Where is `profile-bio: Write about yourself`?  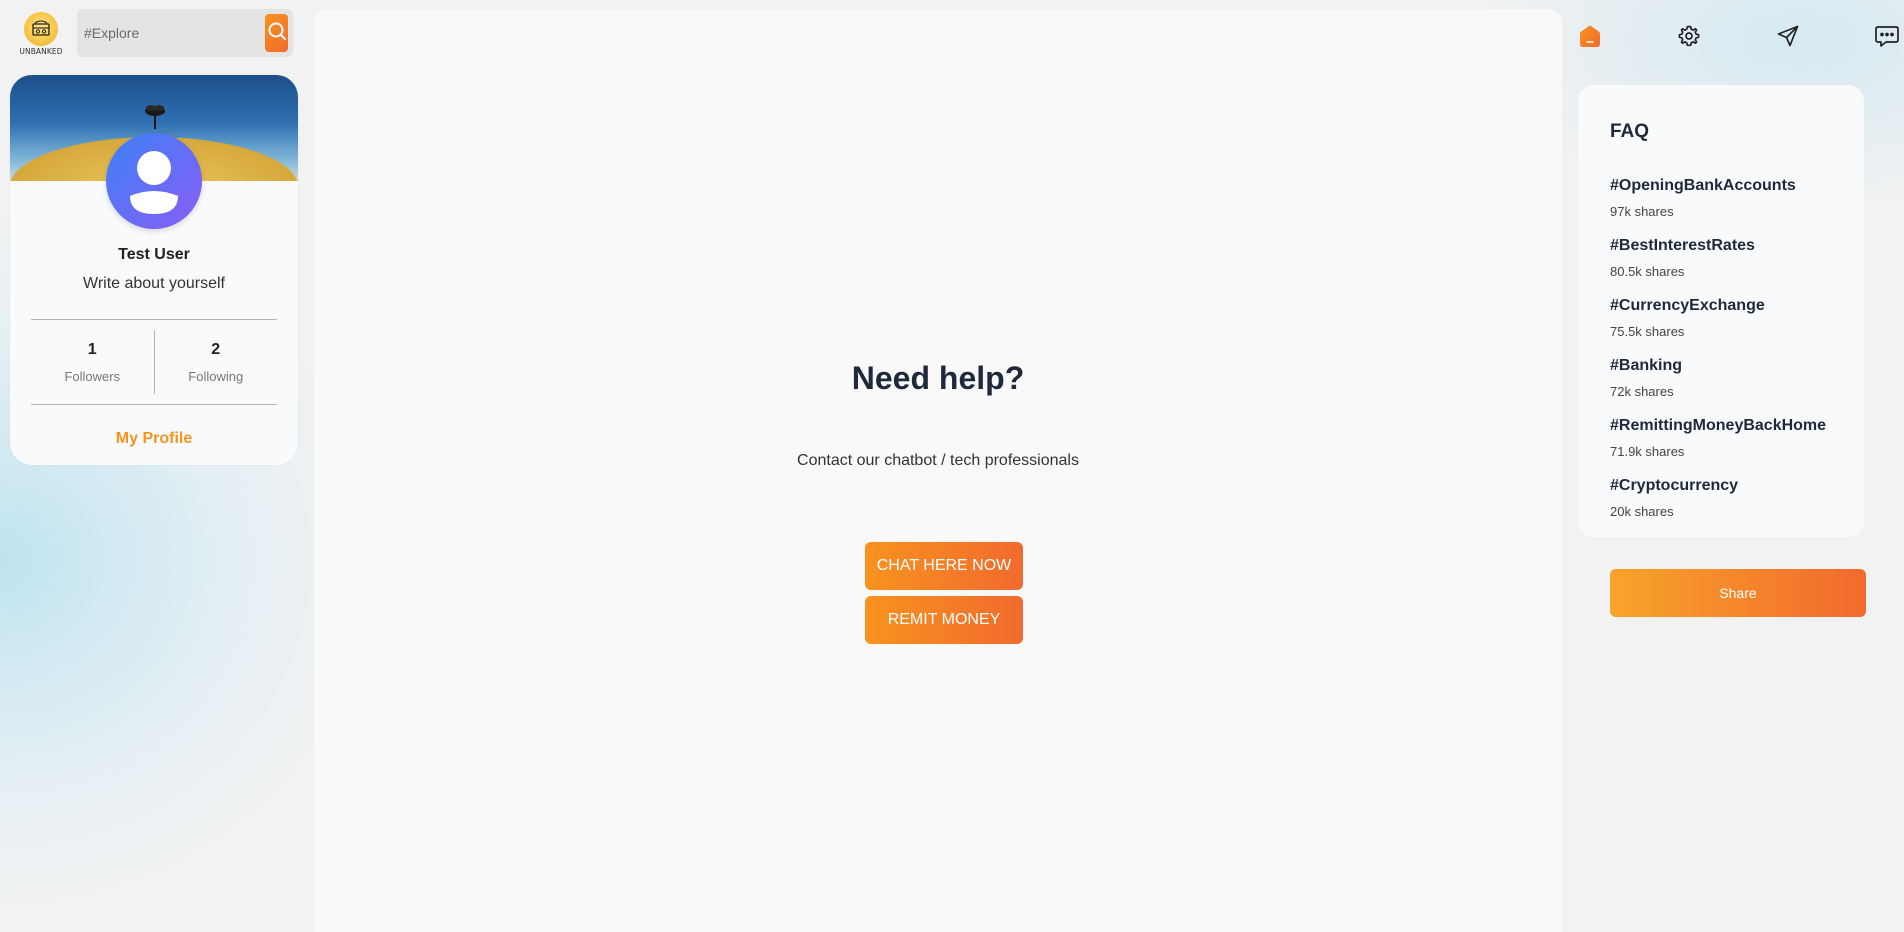
profile-bio: Write about yourself is located at coordinates (154, 284).